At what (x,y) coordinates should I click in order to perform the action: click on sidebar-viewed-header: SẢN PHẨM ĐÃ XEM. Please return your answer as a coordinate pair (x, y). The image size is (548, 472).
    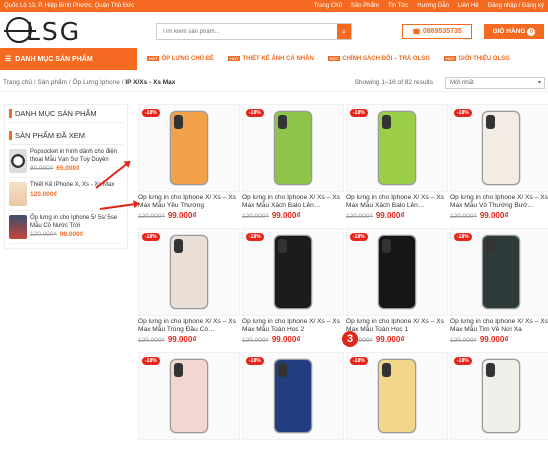
    Looking at the image, I should click on (66, 138).